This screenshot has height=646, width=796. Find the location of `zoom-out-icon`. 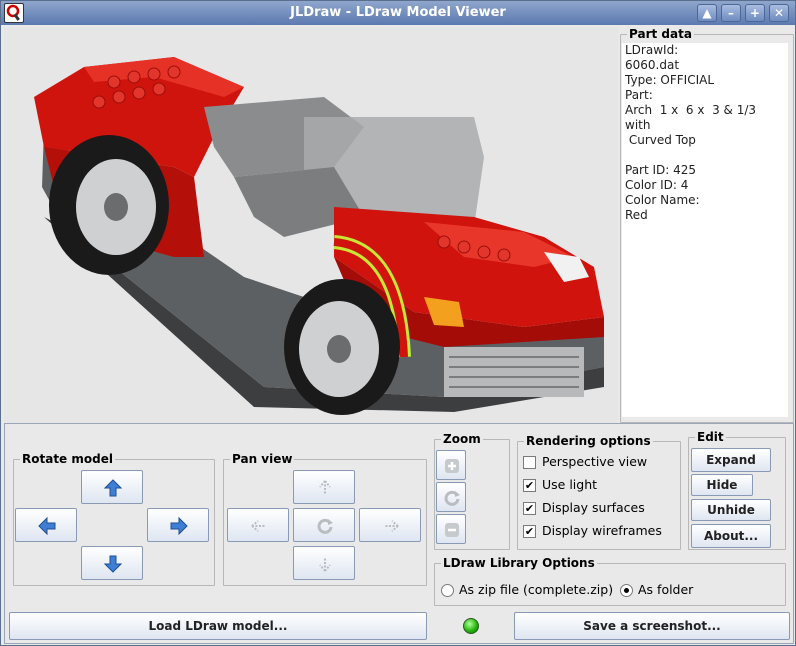

zoom-out-icon is located at coordinates (452, 530).